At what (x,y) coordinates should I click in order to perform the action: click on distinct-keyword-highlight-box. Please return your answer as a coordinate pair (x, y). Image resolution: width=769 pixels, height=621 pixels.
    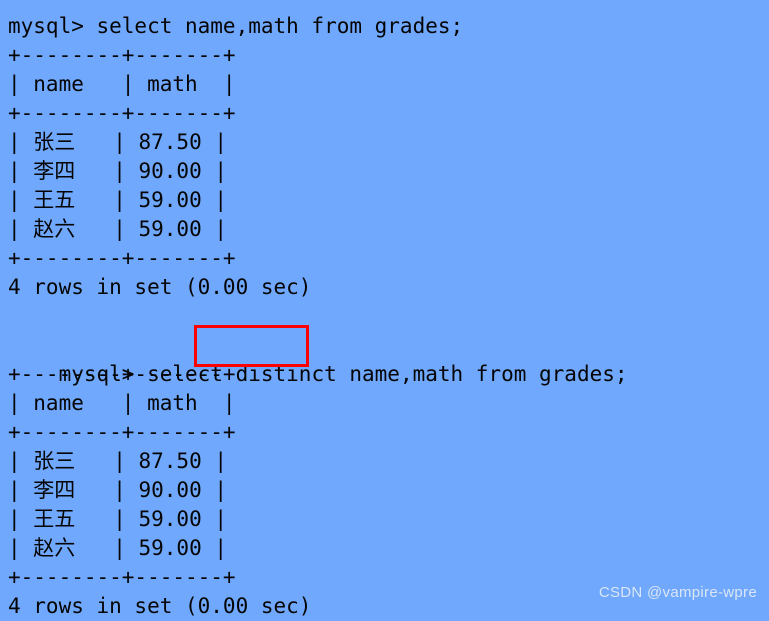
    Looking at the image, I should click on (251, 346).